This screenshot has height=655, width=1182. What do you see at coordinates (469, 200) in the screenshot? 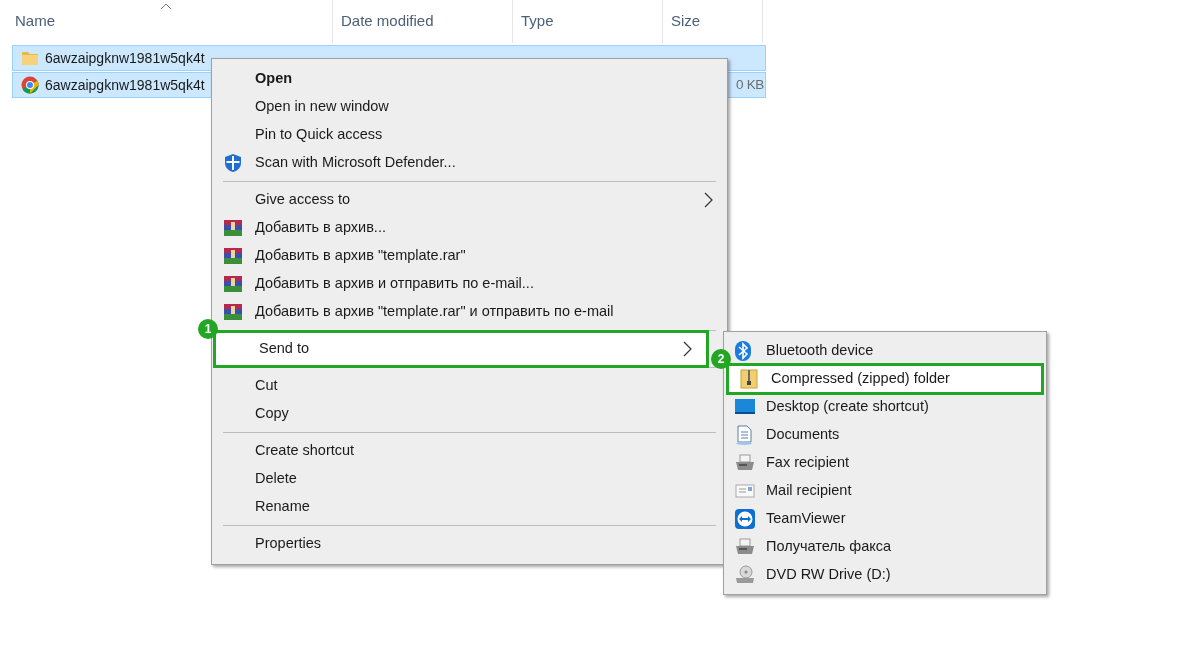
I see `menu-item: Give access to` at bounding box center [469, 200].